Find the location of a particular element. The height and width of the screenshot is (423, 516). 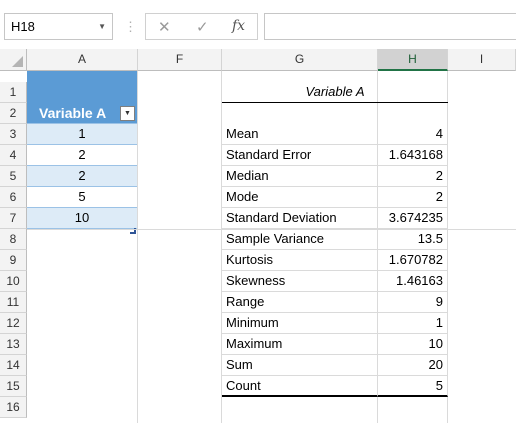

stat-value-sample-variance: 13.5 is located at coordinates (413, 239).